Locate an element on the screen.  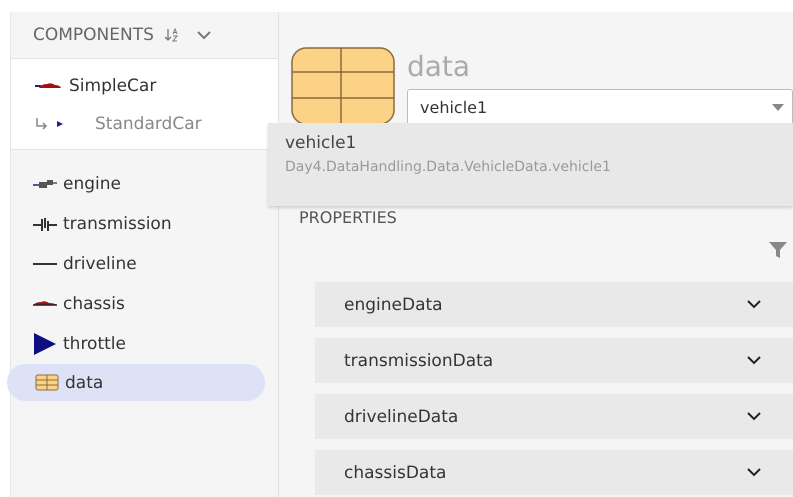
section-heading: PROPERTIES is located at coordinates (348, 217).